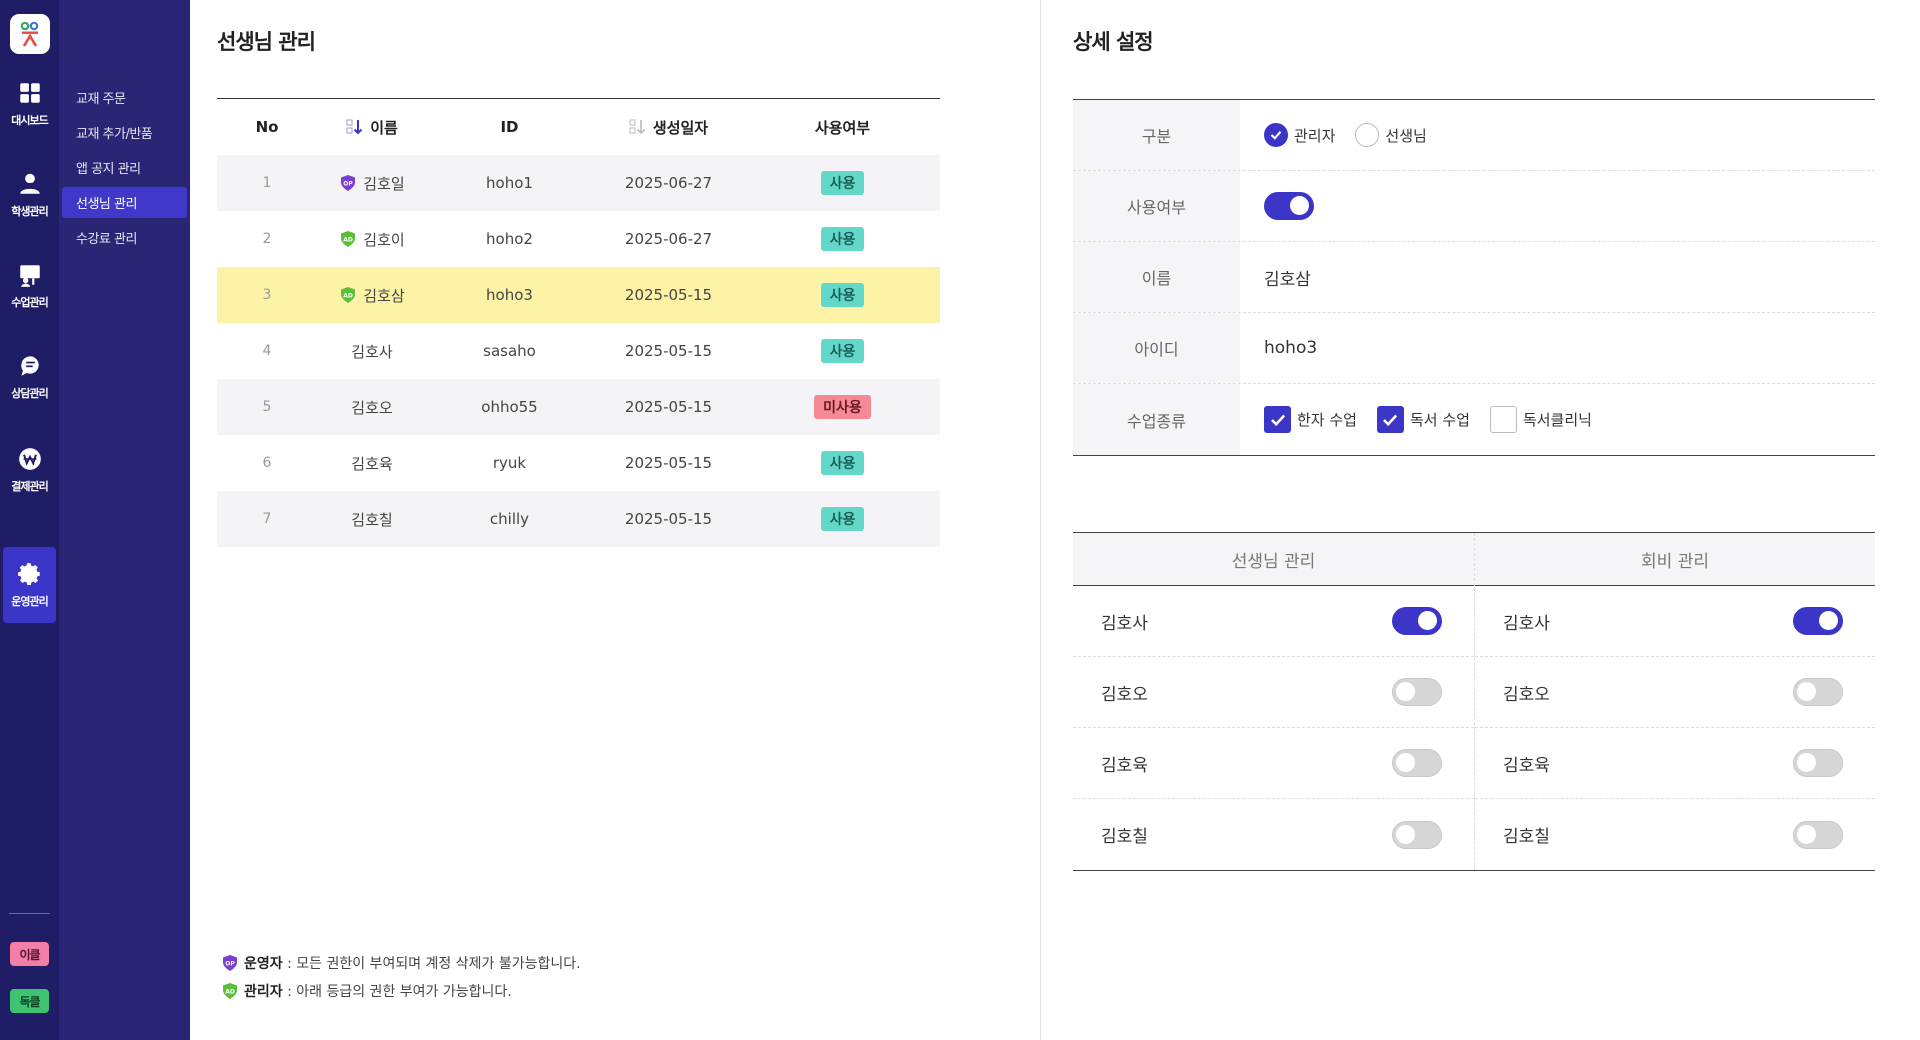 The image size is (1920, 1040). Describe the element at coordinates (124, 97) in the screenshot. I see `subnav-item-book-order: 교재 주문` at that location.